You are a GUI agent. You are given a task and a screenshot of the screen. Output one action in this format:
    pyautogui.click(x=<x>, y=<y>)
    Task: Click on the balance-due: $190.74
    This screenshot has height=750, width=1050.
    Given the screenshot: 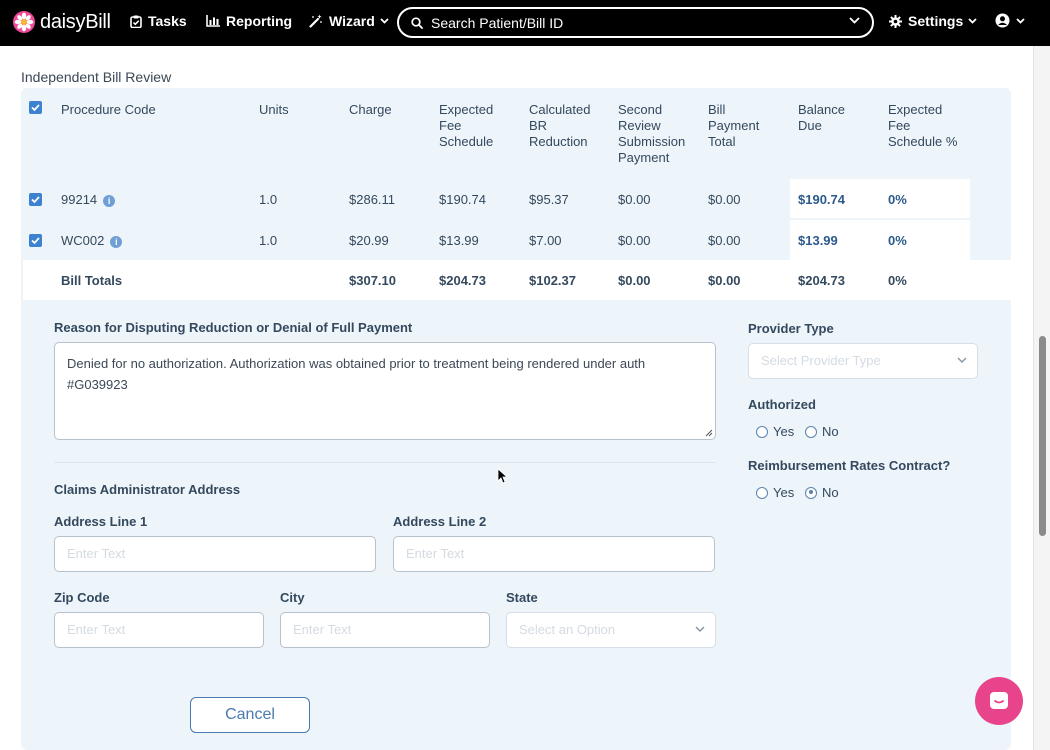 What is the action you would take?
    pyautogui.click(x=821, y=199)
    